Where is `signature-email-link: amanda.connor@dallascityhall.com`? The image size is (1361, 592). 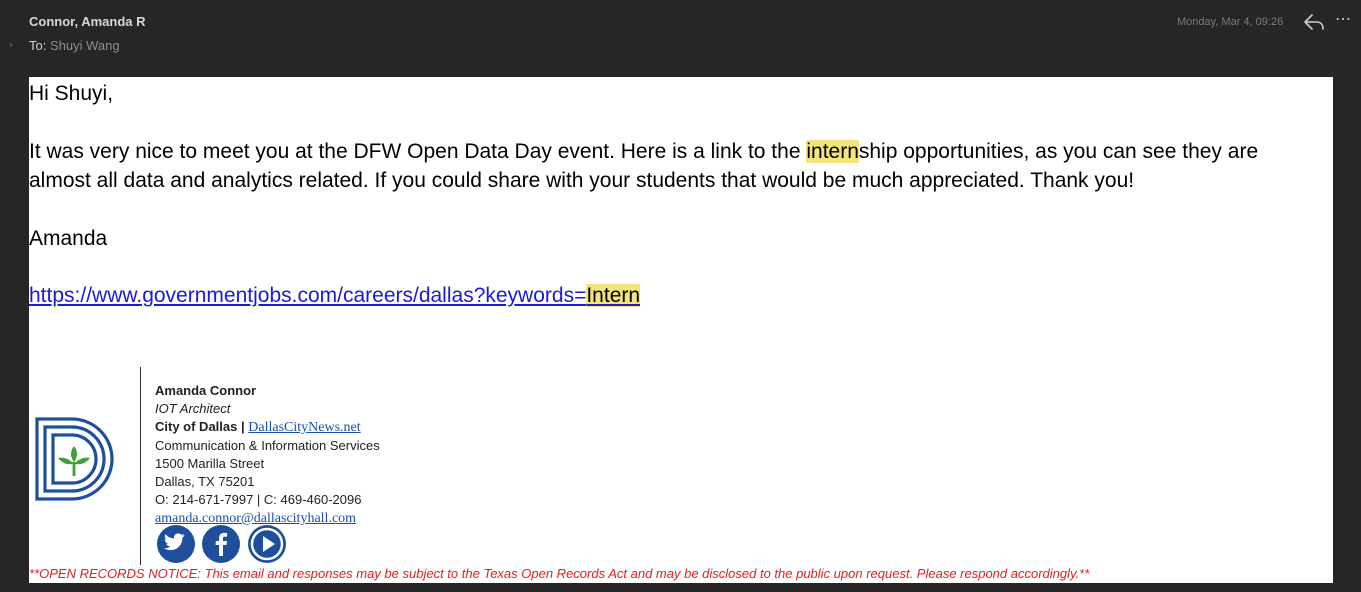
signature-email-link: amanda.connor@dallascityhall.com is located at coordinates (255, 518).